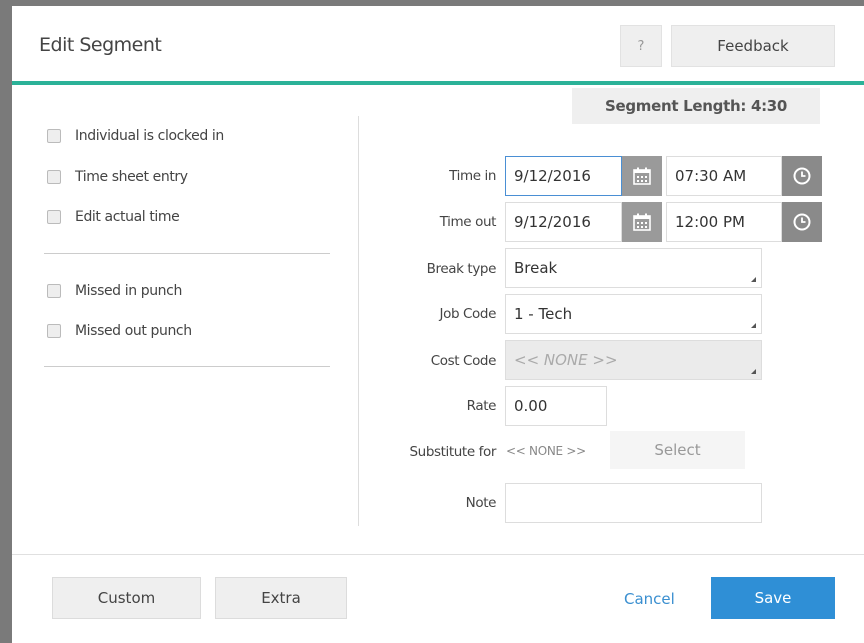 The height and width of the screenshot is (643, 864). I want to click on cost-code-label: Cost Code, so click(463, 361).